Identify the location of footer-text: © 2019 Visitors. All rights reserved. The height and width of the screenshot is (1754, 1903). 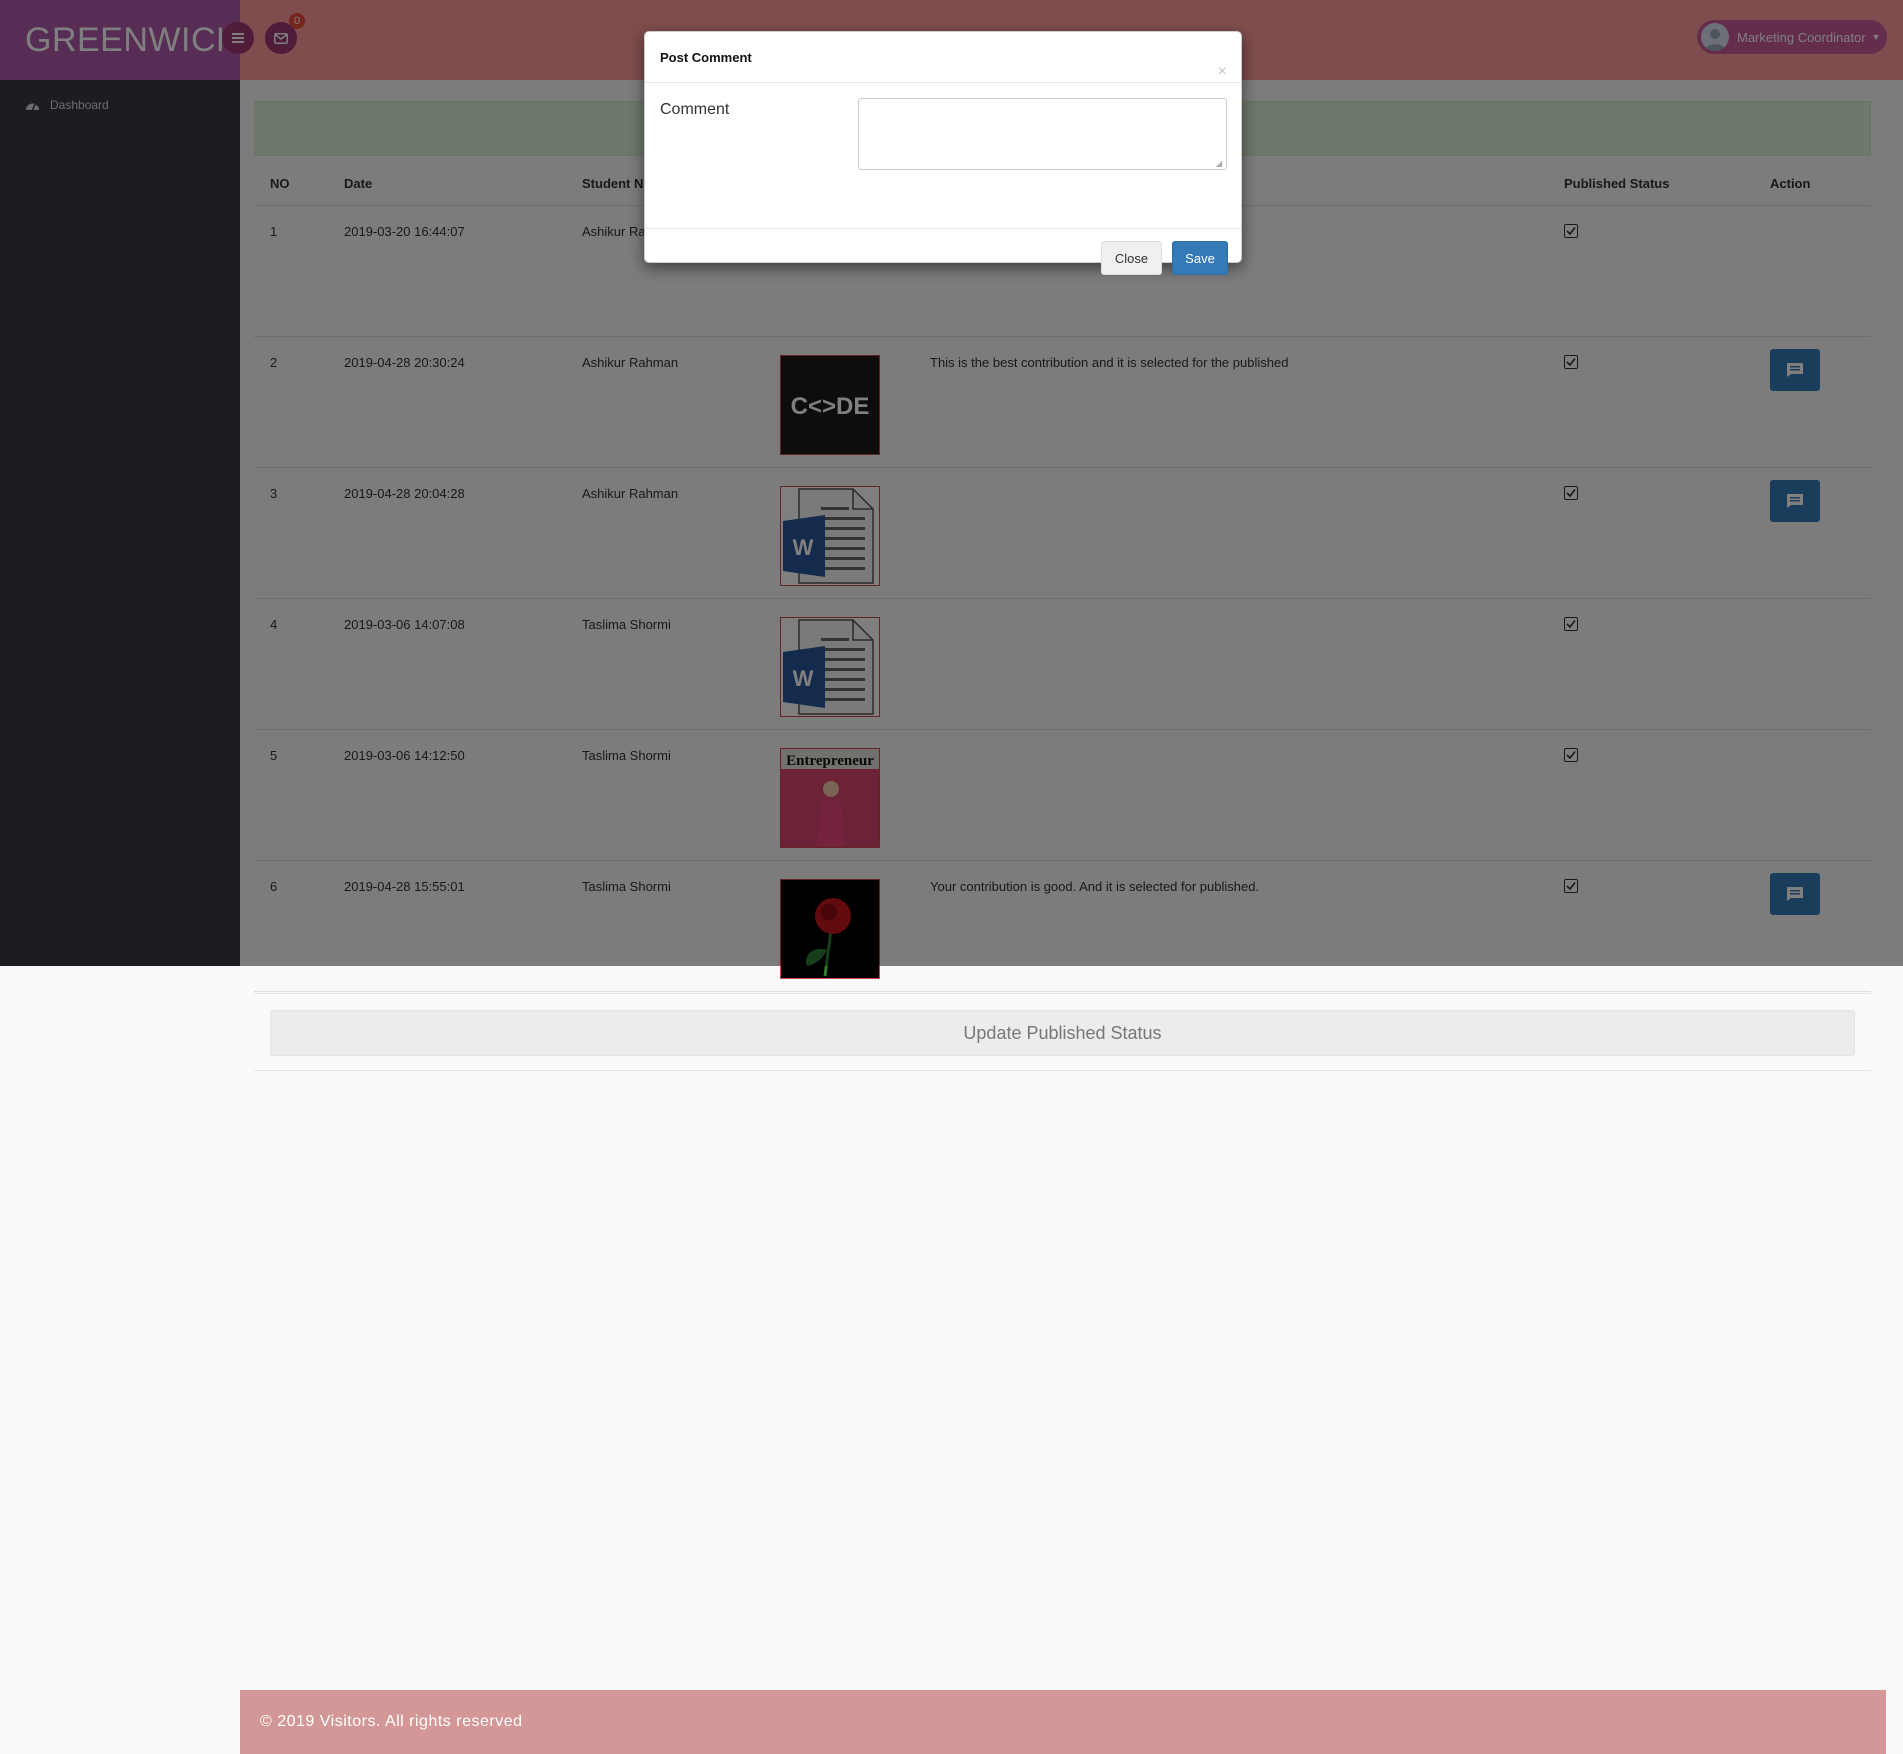
(391, 1721).